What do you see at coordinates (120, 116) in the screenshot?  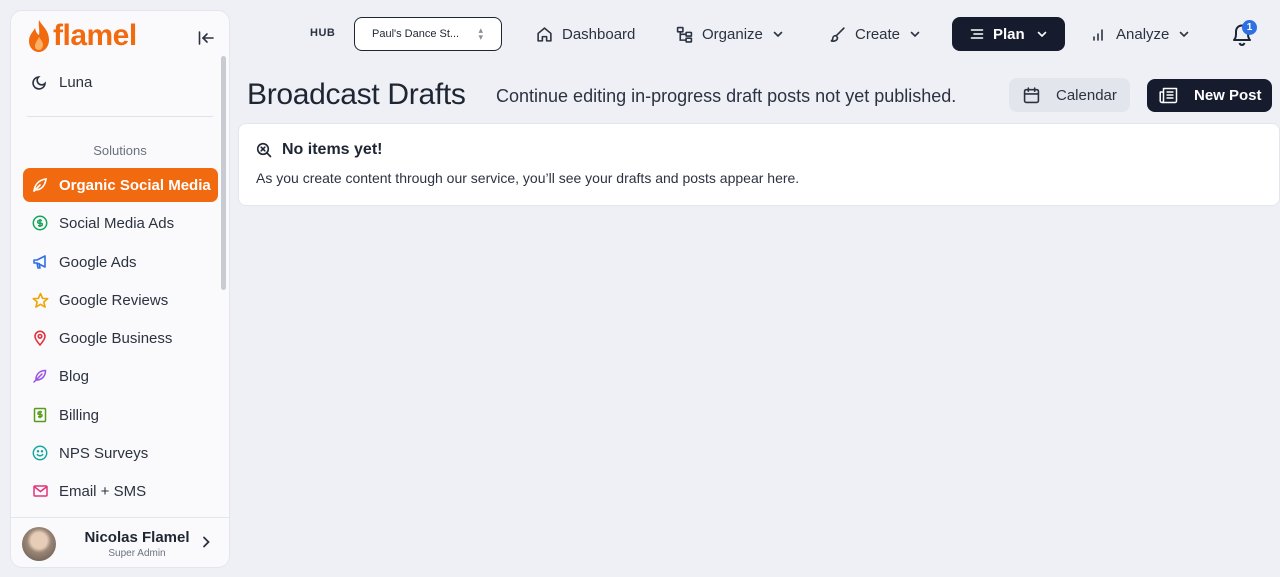 I see `sidebar-divider` at bounding box center [120, 116].